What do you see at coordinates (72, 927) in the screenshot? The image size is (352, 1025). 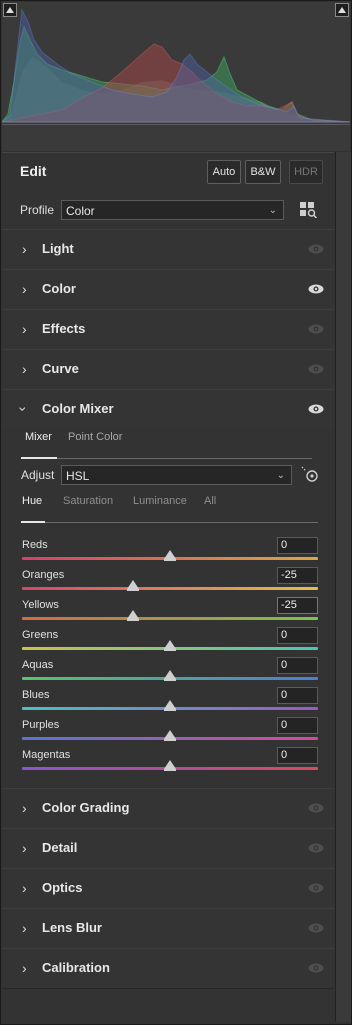 I see `section-title: Lens Blur` at bounding box center [72, 927].